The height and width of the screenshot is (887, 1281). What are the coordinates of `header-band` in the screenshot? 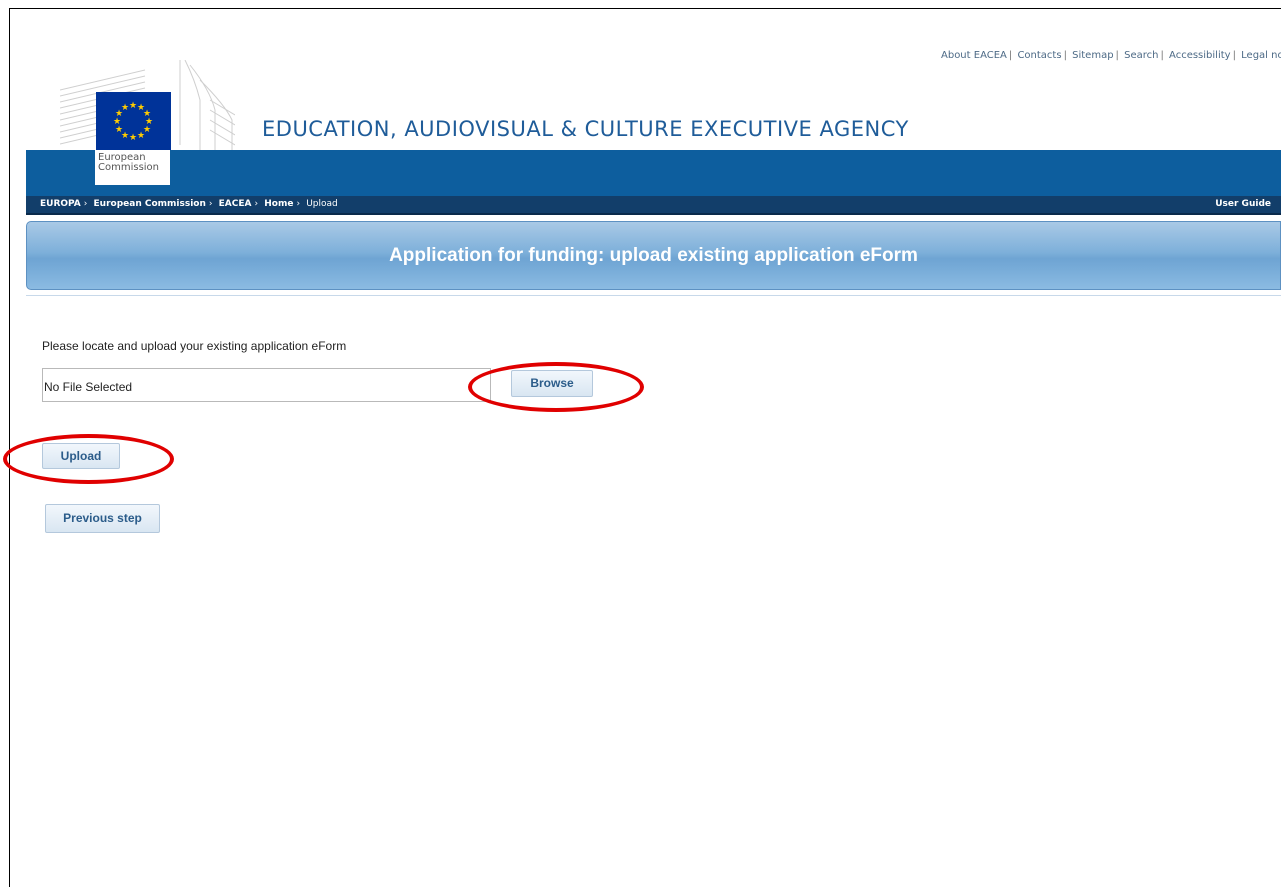 It's located at (653, 173).